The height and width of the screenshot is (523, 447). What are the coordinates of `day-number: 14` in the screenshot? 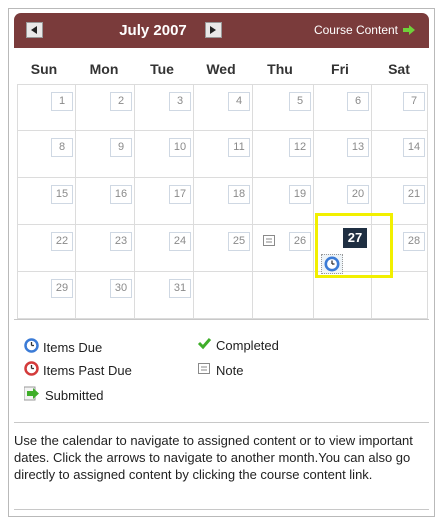 It's located at (414, 147).